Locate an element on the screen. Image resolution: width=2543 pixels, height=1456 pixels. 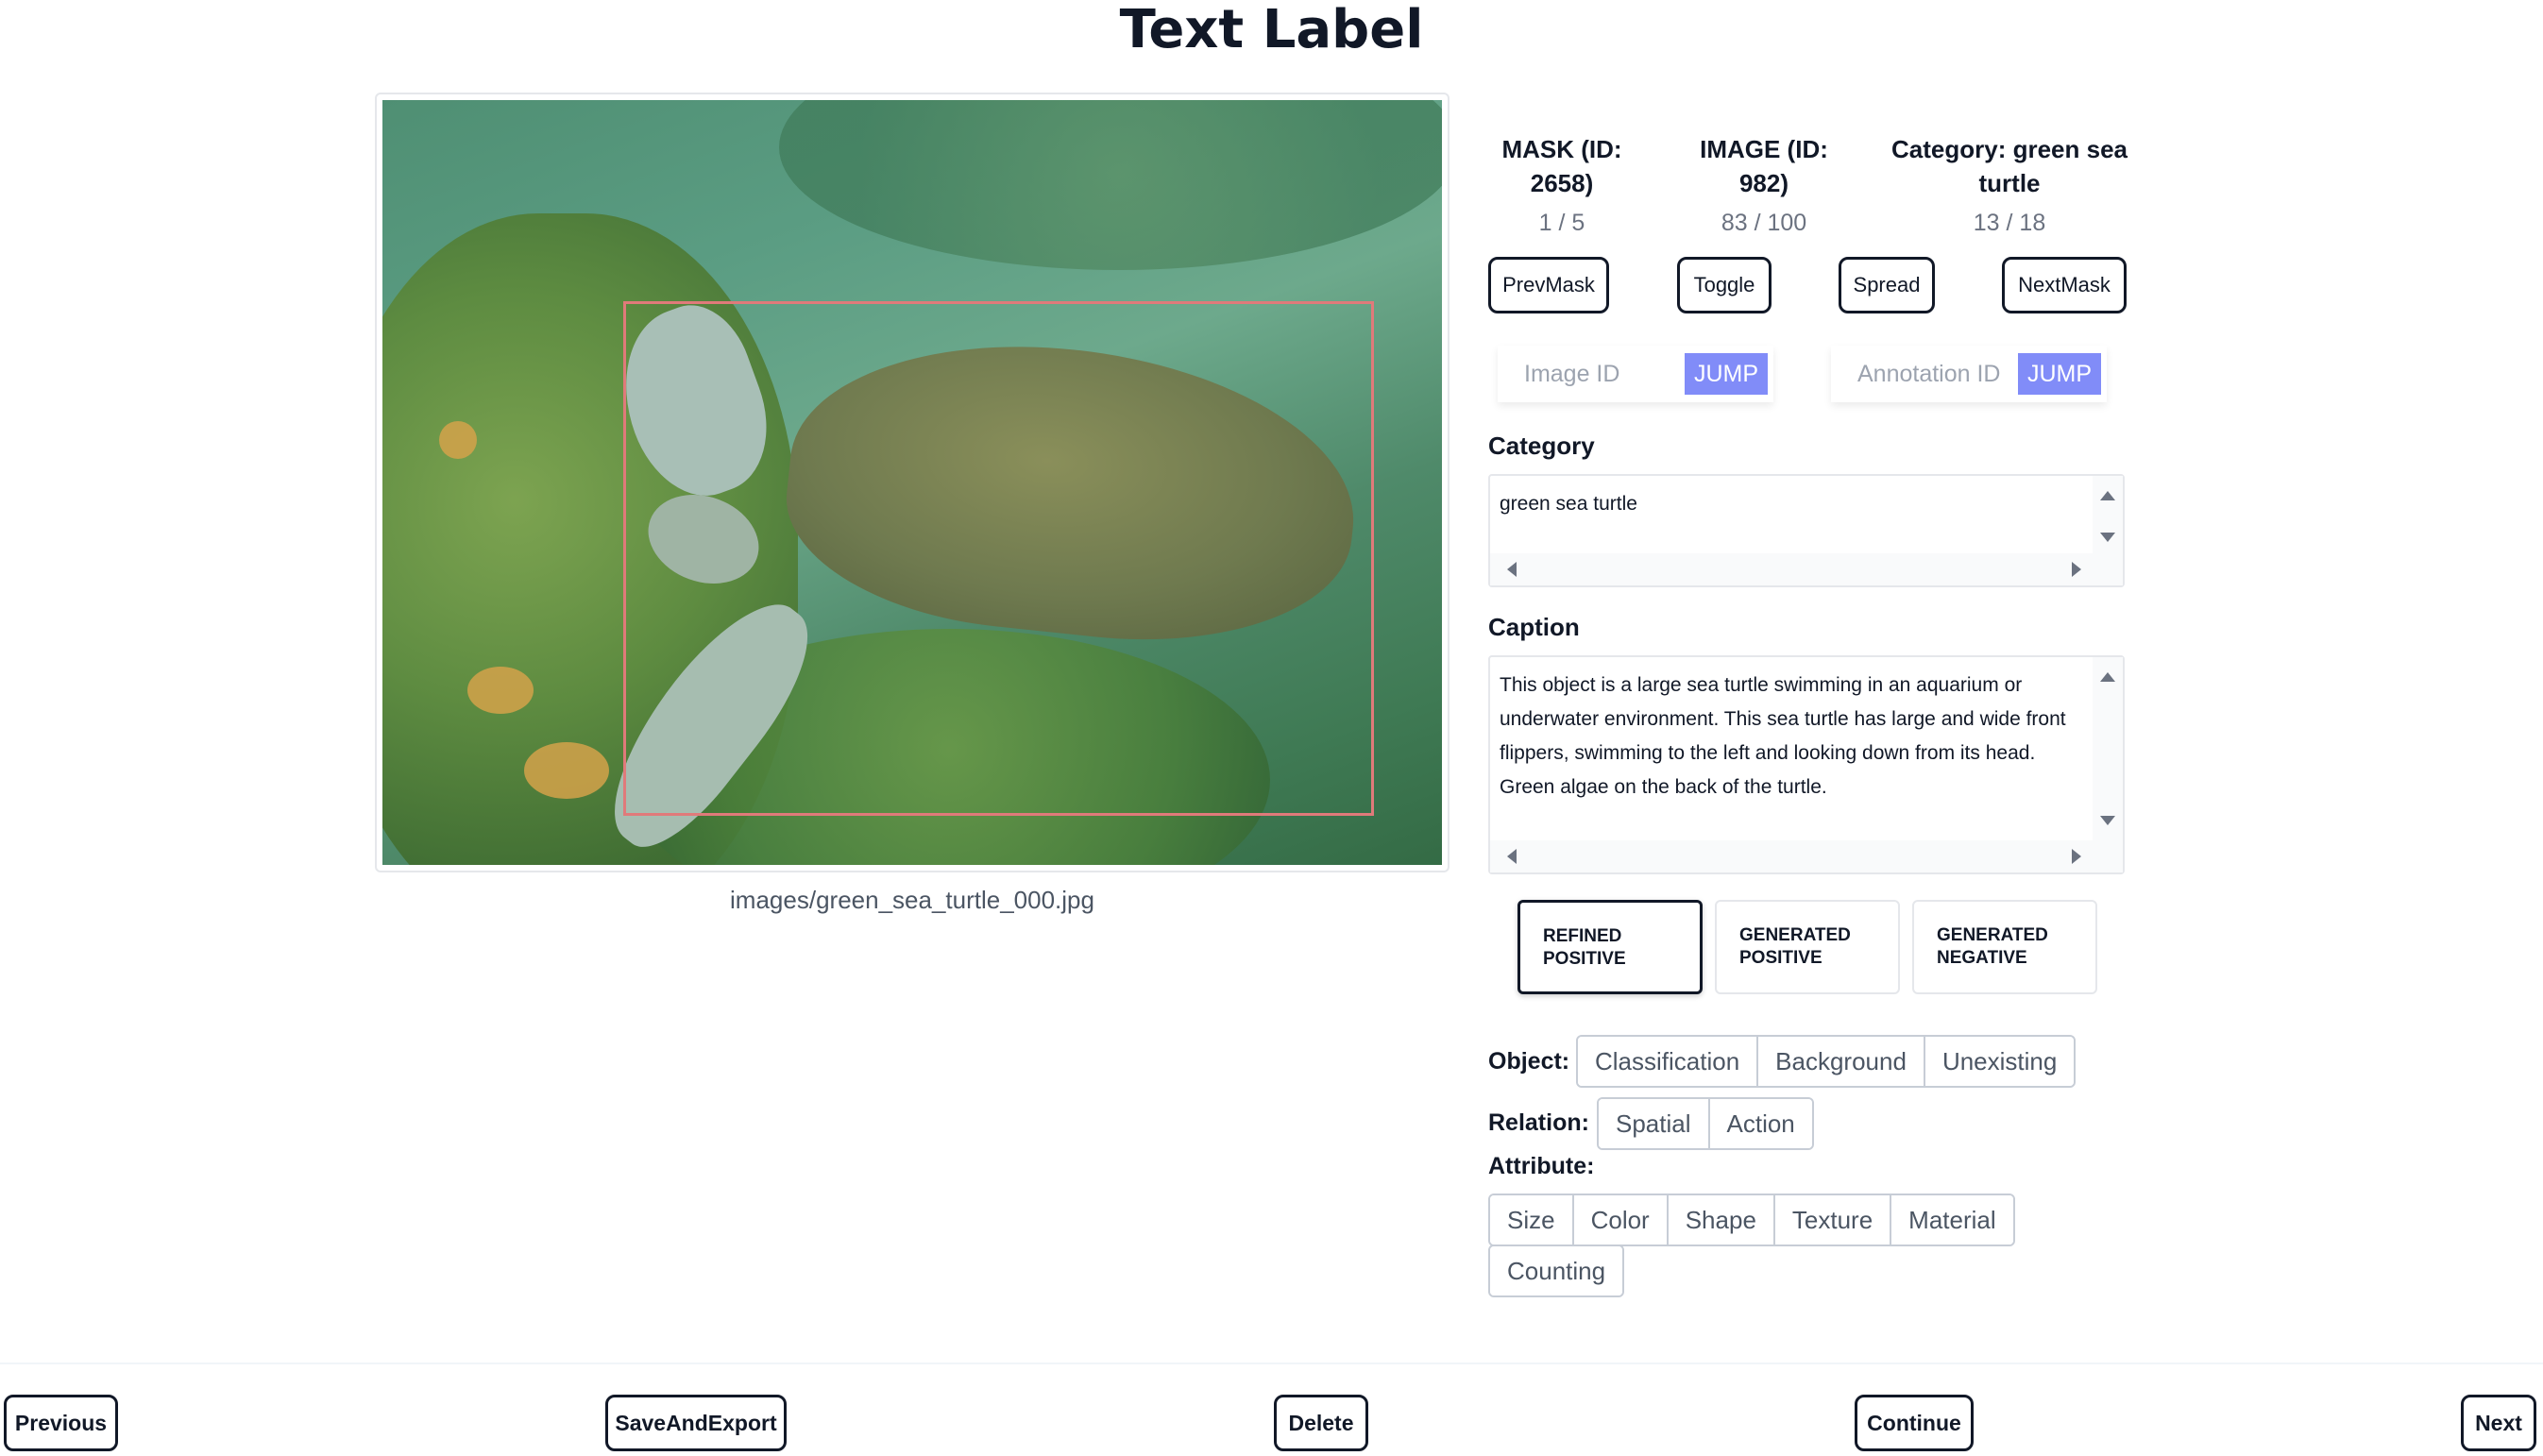
image-info-count: 83 / 100 is located at coordinates (1764, 223).